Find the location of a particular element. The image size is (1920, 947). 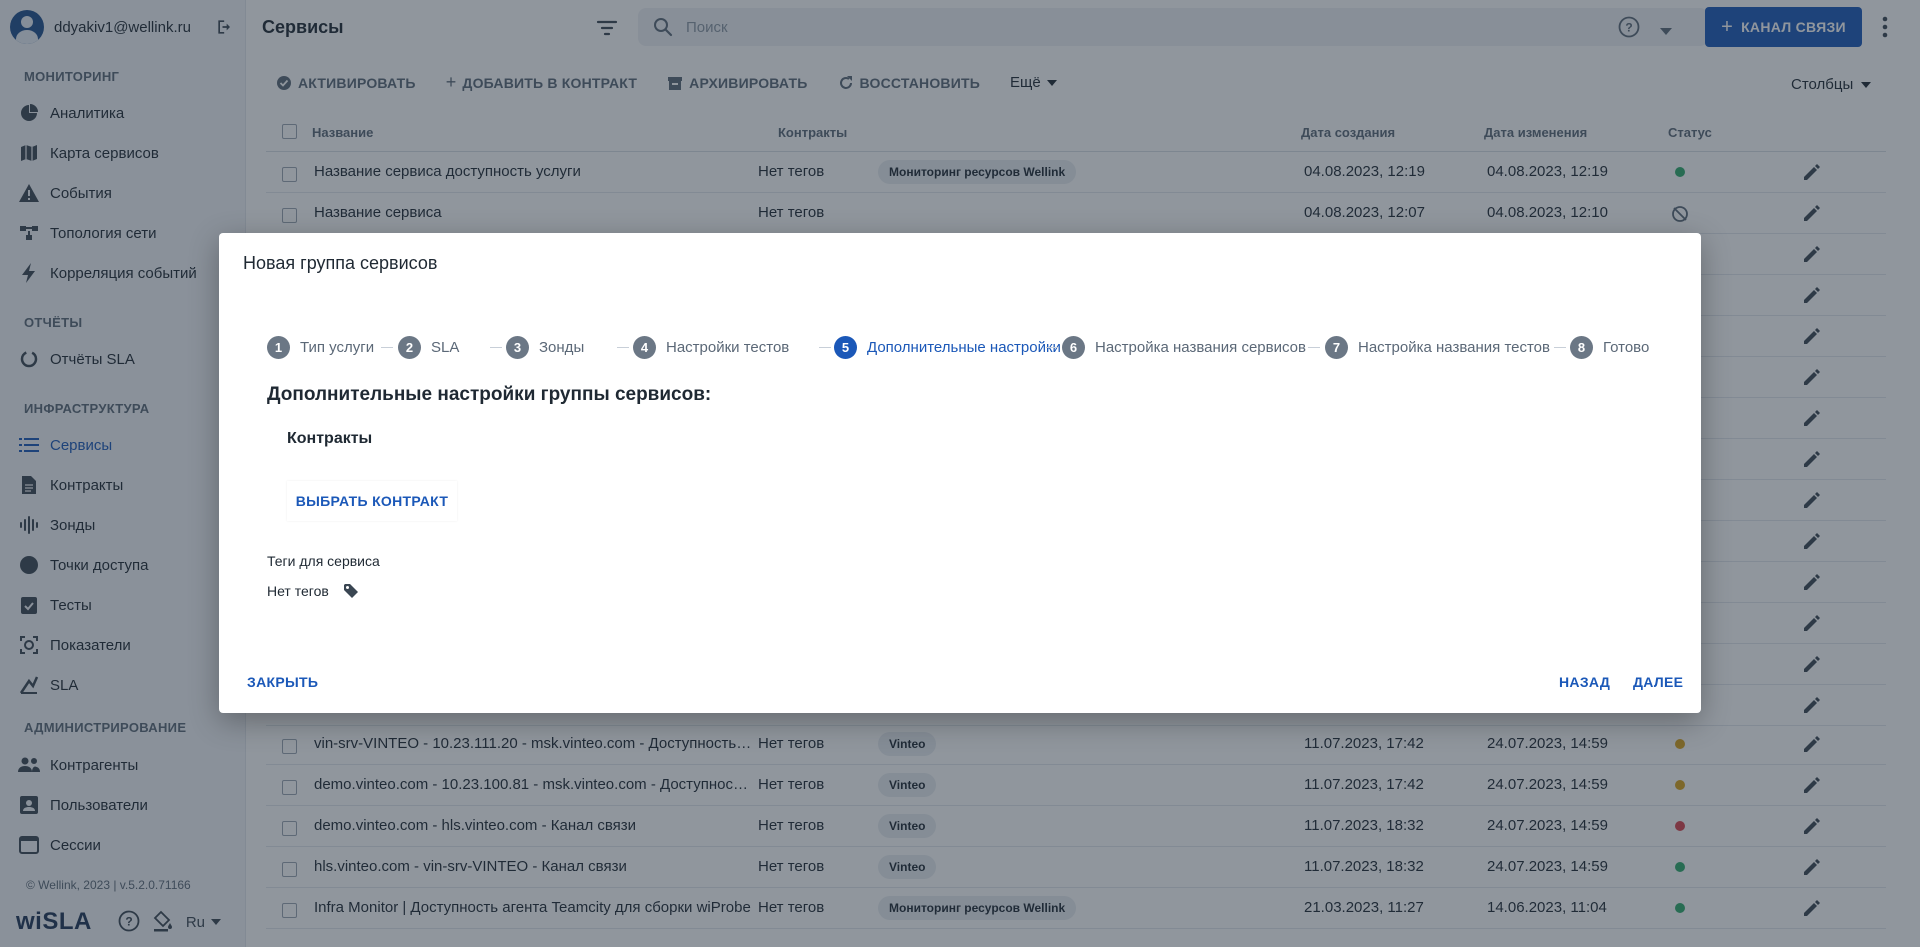

step-label: Дополнительные настройки is located at coordinates (964, 347).